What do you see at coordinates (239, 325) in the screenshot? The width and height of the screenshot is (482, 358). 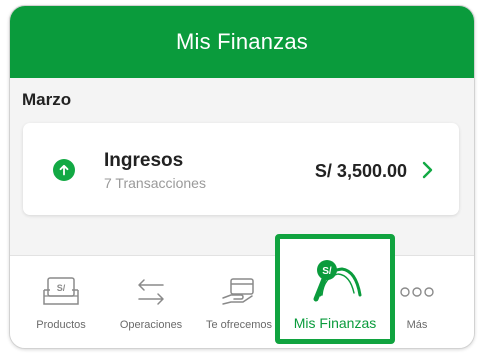 I see `tab-label: Te ofrecemos` at bounding box center [239, 325].